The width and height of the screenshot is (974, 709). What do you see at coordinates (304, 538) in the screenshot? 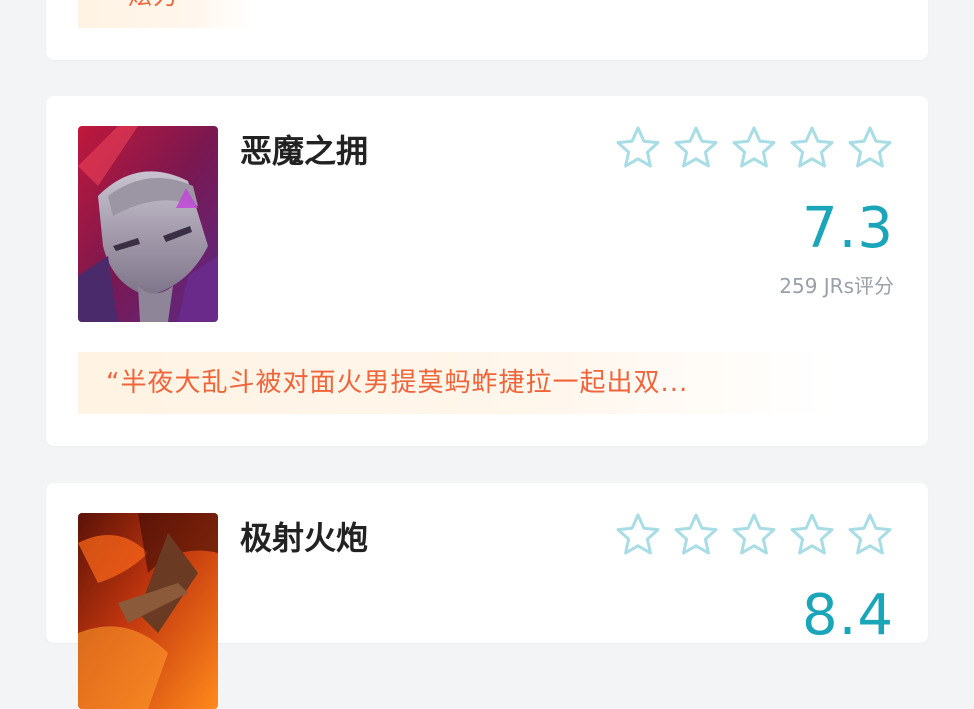
I see `rune-title: 极射火炮` at bounding box center [304, 538].